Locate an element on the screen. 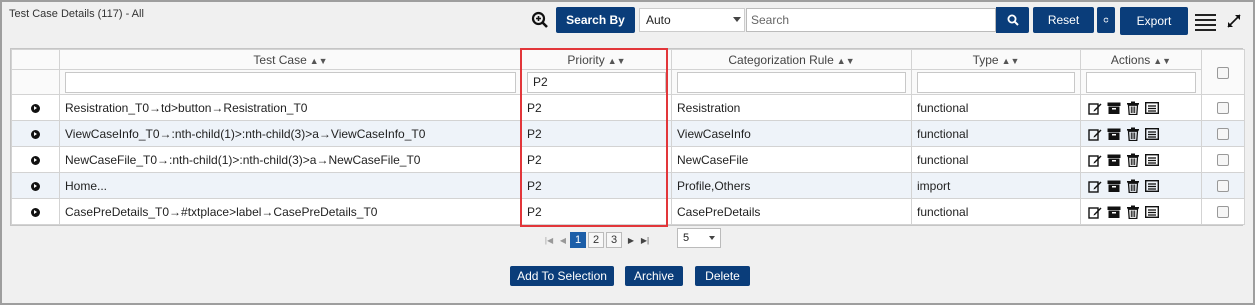  search-input is located at coordinates (871, 20).